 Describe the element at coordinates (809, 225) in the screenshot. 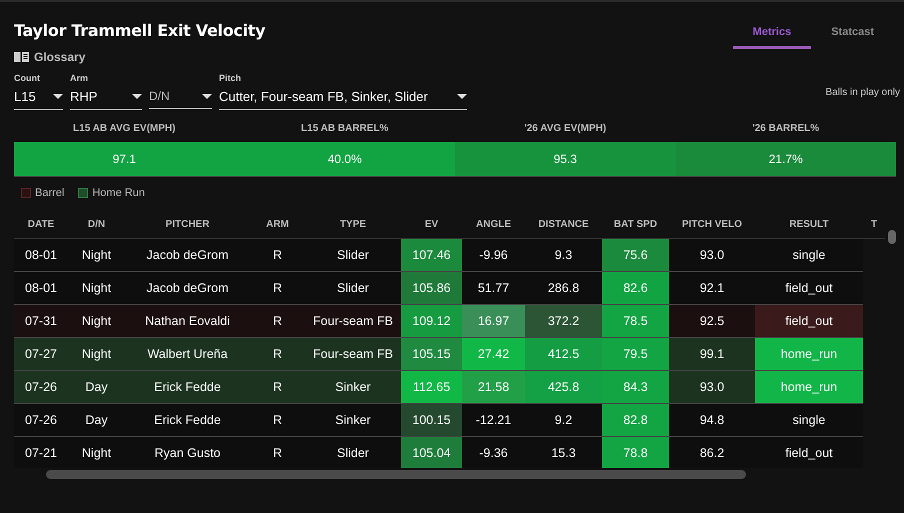

I see `column-header: RESULT` at that location.